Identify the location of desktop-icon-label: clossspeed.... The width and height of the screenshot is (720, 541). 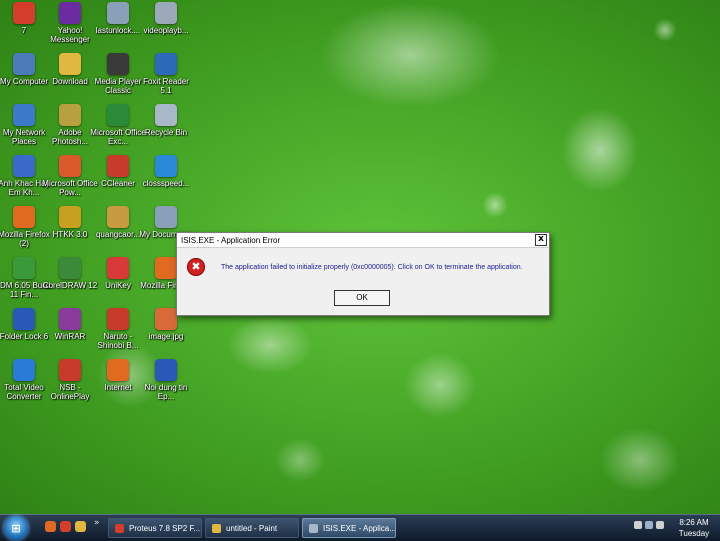
(166, 183).